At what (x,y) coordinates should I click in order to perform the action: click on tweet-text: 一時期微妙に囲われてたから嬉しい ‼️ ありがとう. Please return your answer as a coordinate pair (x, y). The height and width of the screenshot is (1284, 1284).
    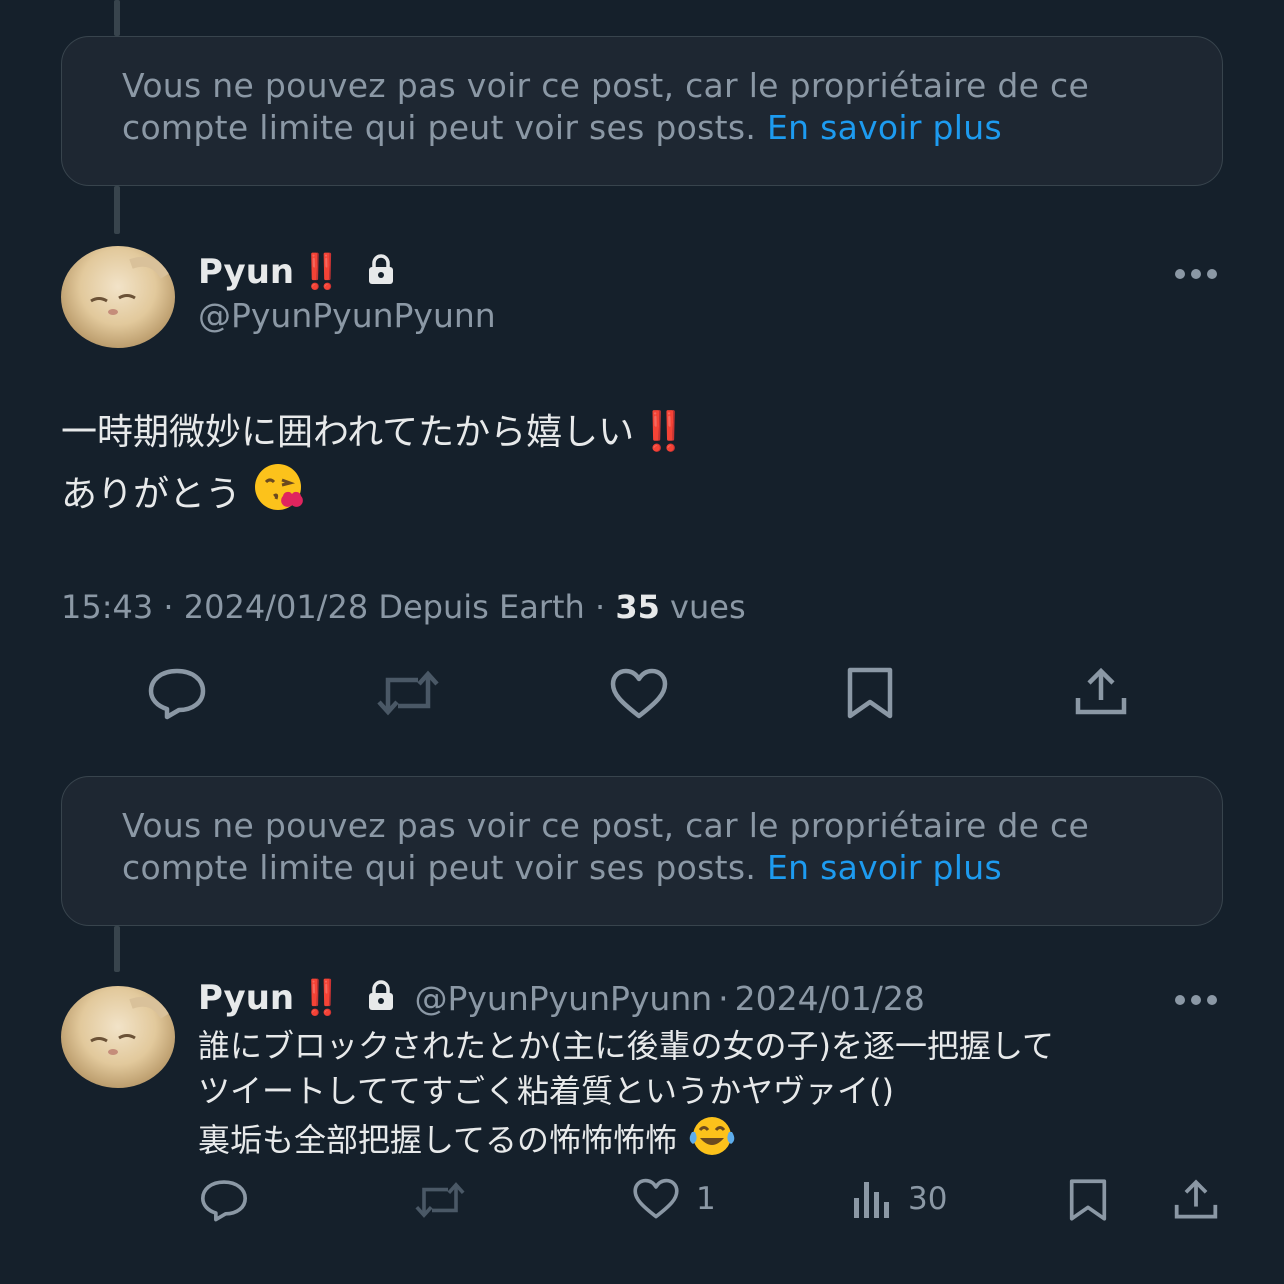
    Looking at the image, I should click on (374, 466).